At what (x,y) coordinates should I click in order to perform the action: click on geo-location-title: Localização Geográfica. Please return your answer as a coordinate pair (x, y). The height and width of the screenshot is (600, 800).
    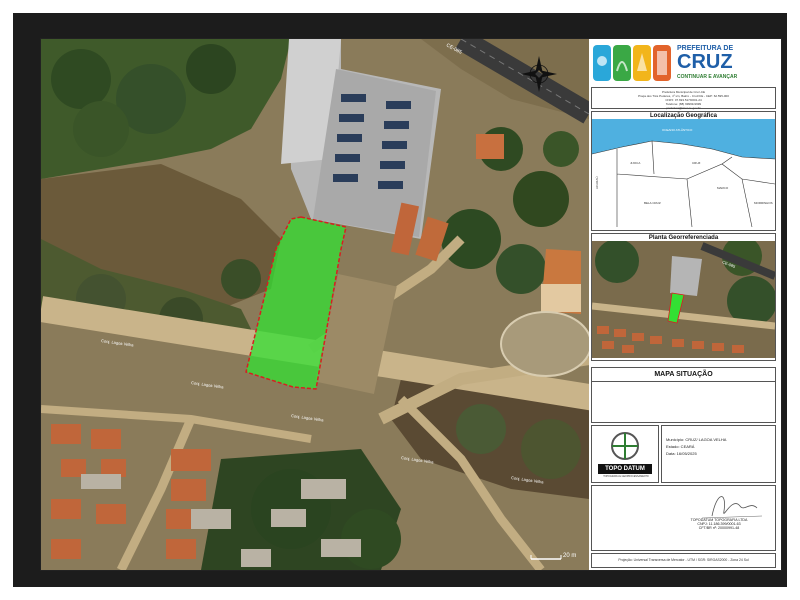
    Looking at the image, I should click on (683, 116).